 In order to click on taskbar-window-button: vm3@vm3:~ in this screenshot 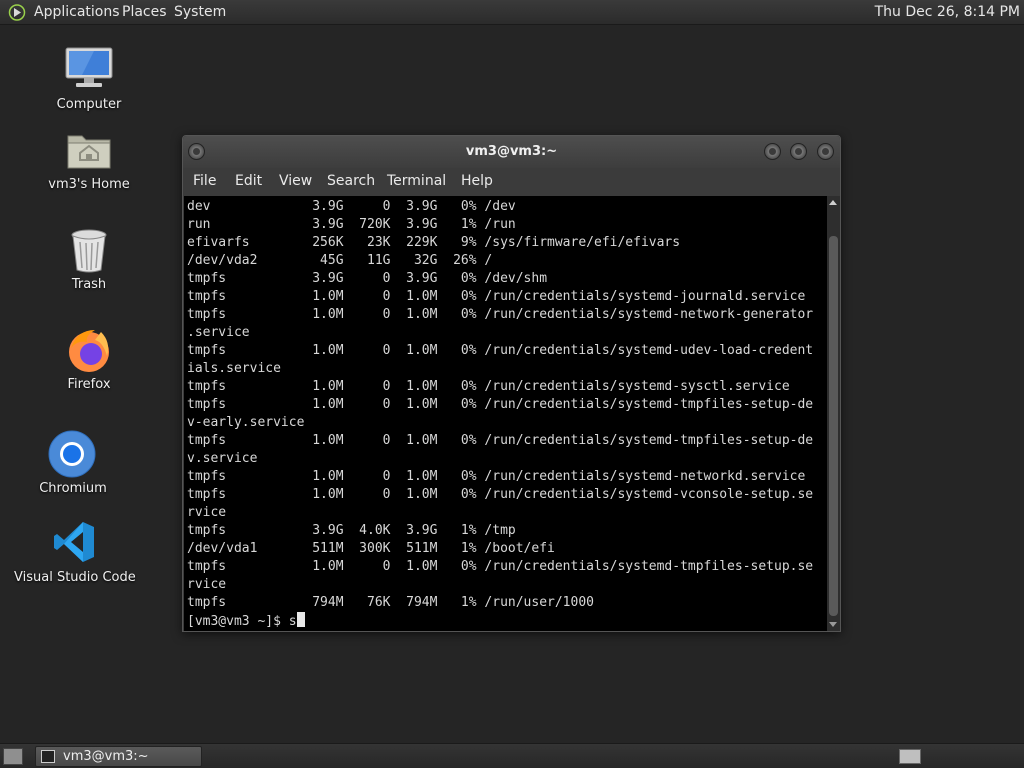, I will do `click(118, 756)`.